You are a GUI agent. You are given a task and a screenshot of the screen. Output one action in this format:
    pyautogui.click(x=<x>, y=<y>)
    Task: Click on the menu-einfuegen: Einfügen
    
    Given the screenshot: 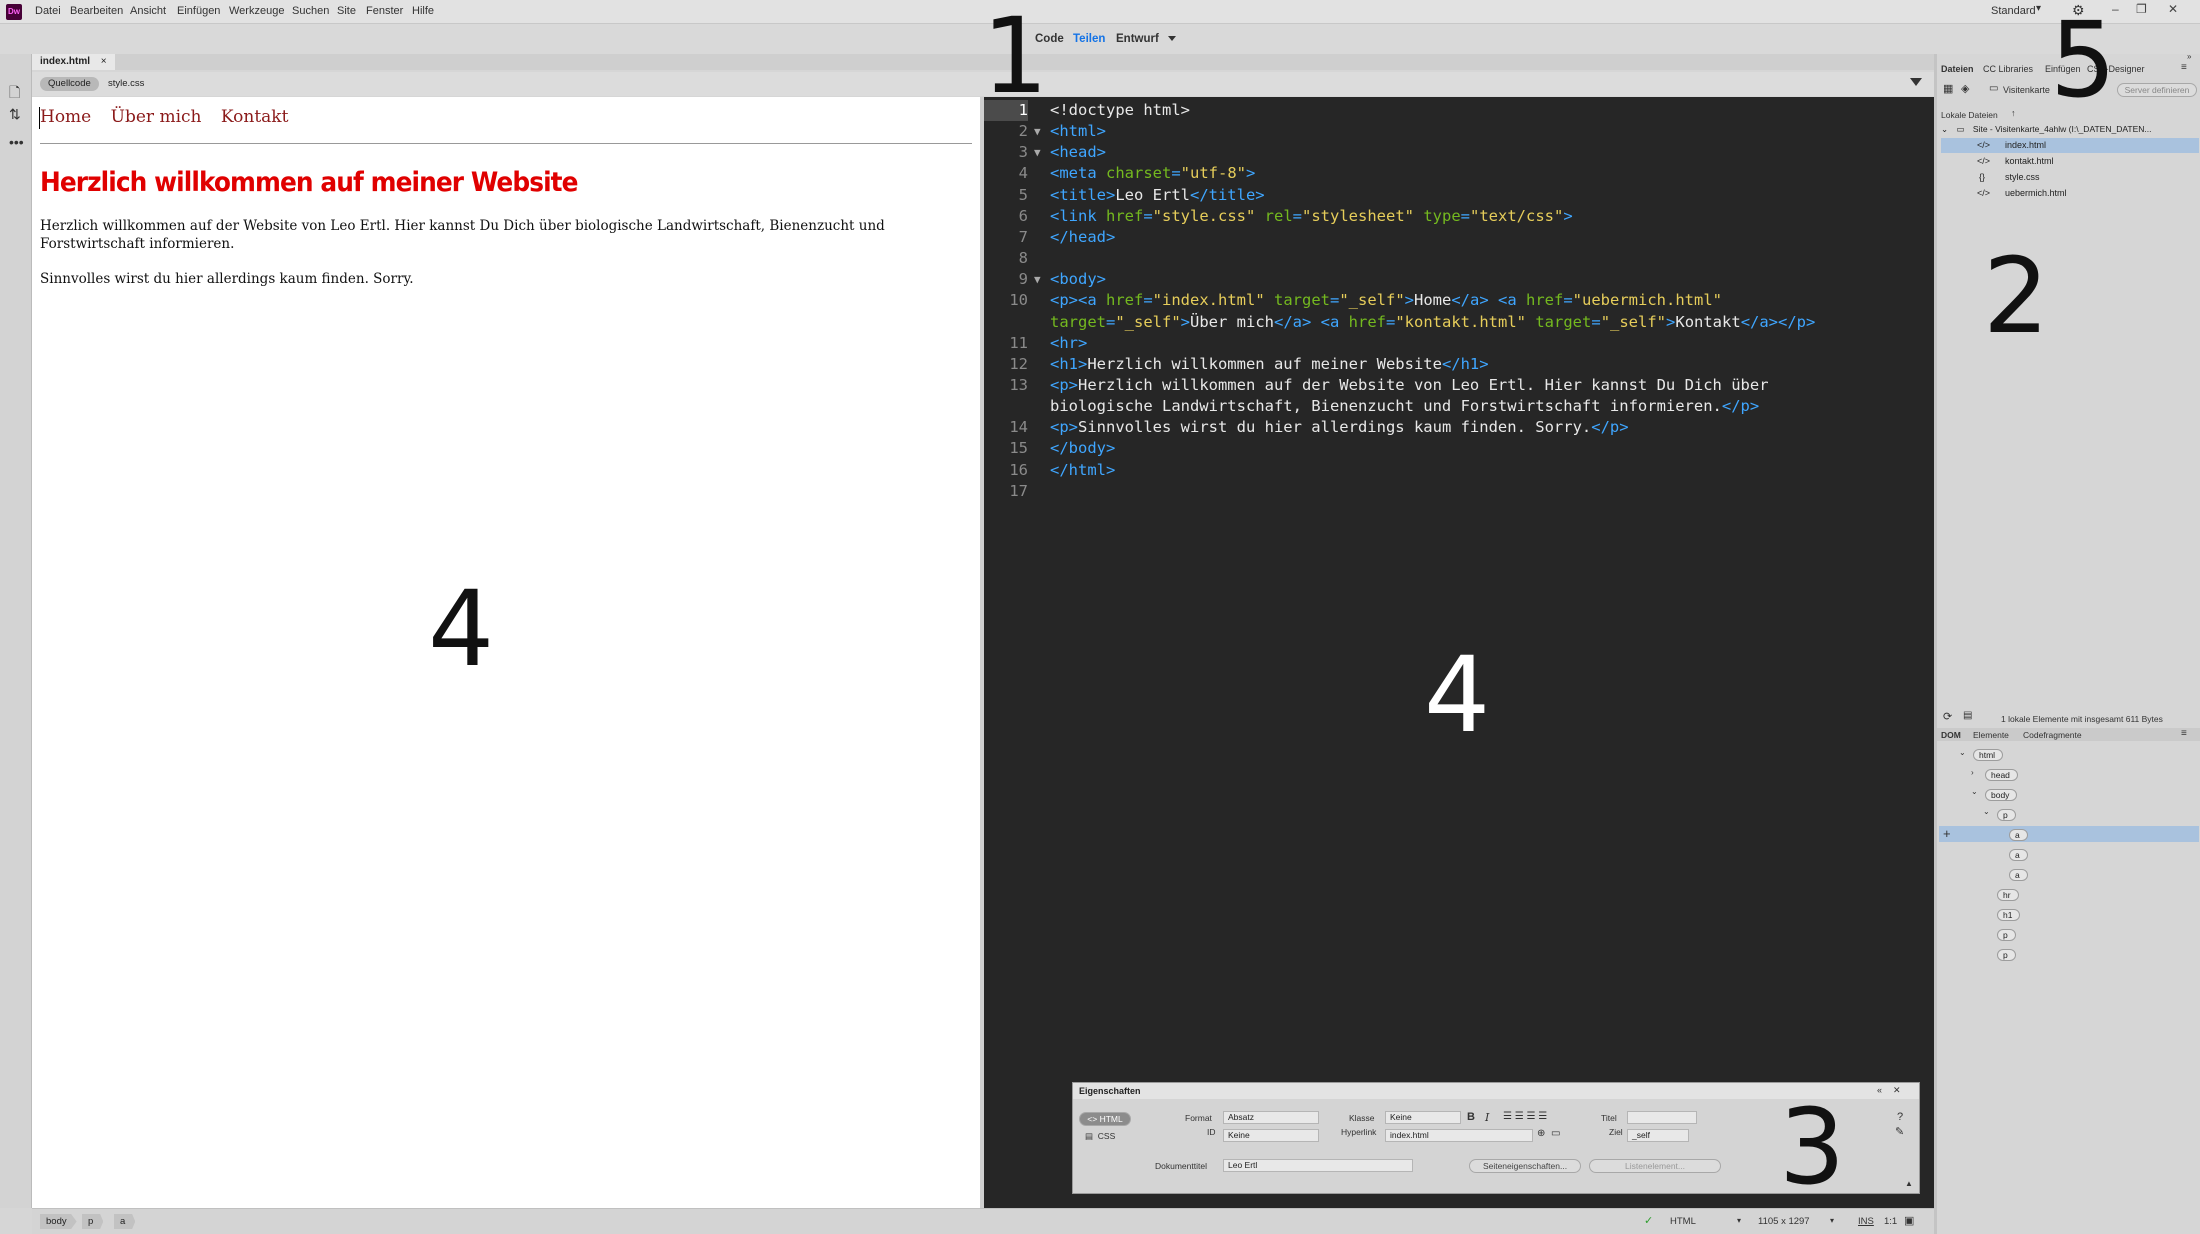 What is the action you would take?
    pyautogui.click(x=198, y=11)
    